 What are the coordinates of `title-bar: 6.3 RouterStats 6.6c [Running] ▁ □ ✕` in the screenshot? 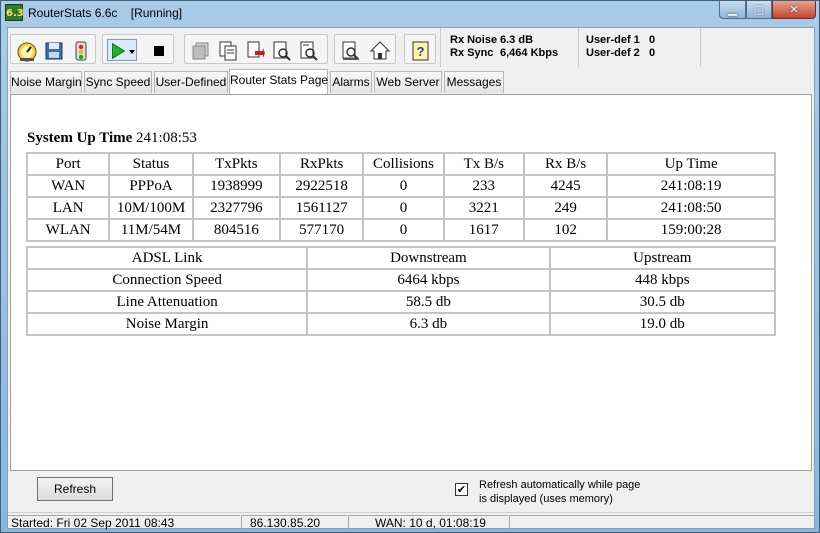 It's located at (410, 13).